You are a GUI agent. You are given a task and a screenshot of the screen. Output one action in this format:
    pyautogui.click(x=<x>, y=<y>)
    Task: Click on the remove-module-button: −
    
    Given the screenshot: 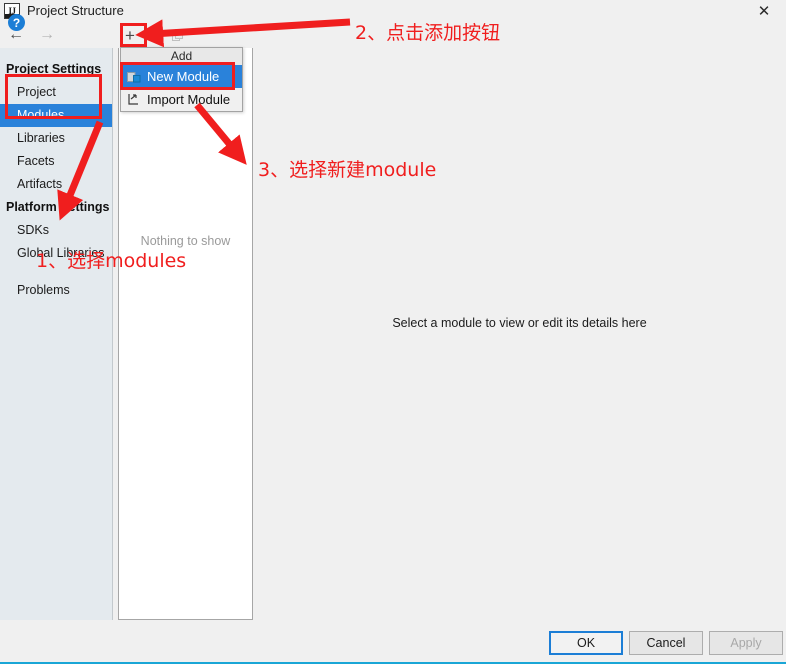 What is the action you would take?
    pyautogui.click(x=154, y=36)
    